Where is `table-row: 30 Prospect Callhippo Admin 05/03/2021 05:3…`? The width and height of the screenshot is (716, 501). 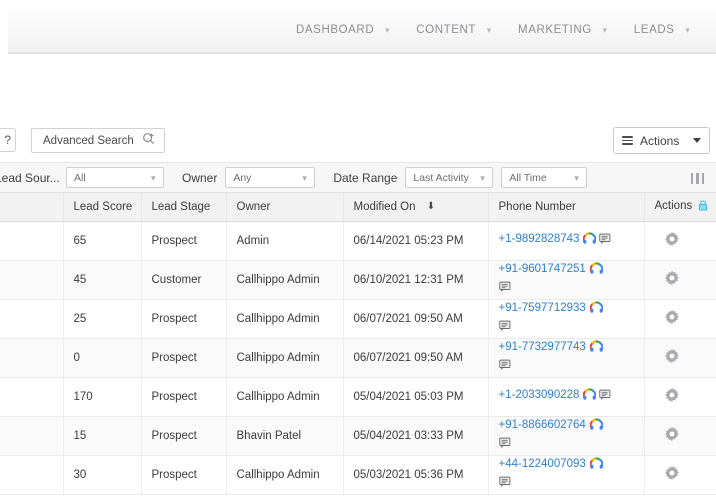
table-row: 30 Prospect Callhippo Admin 05/03/2021 05:3… is located at coordinates (358, 475).